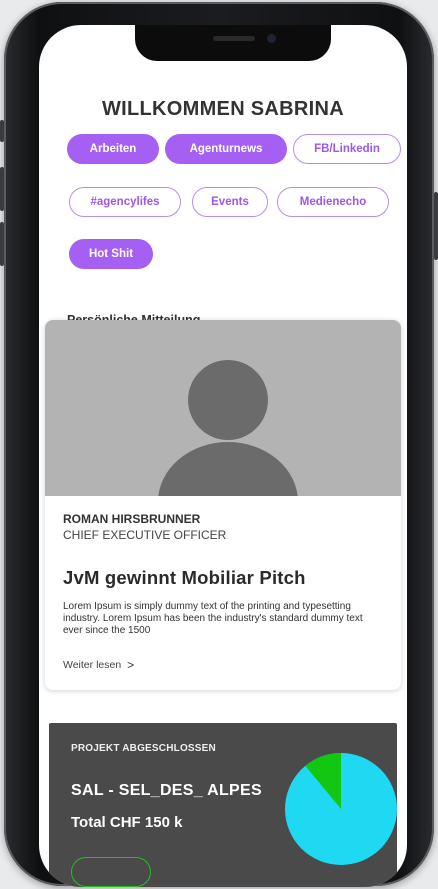 This screenshot has height=889, width=438. I want to click on project-pie-chart, so click(341, 809).